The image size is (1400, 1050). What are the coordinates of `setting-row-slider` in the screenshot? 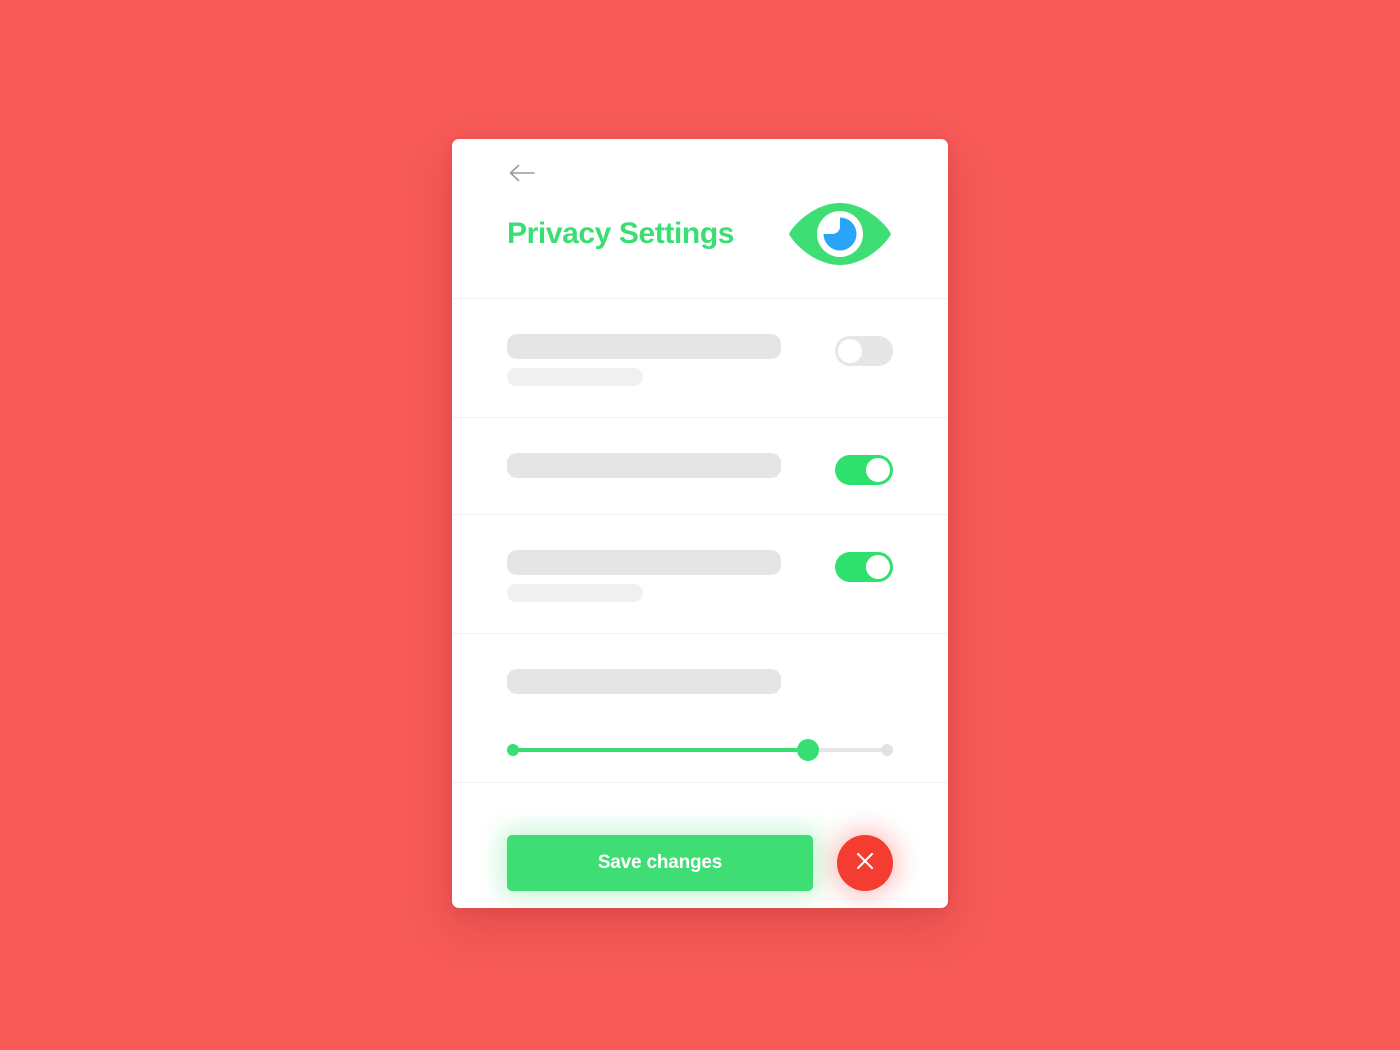 It's located at (700, 708).